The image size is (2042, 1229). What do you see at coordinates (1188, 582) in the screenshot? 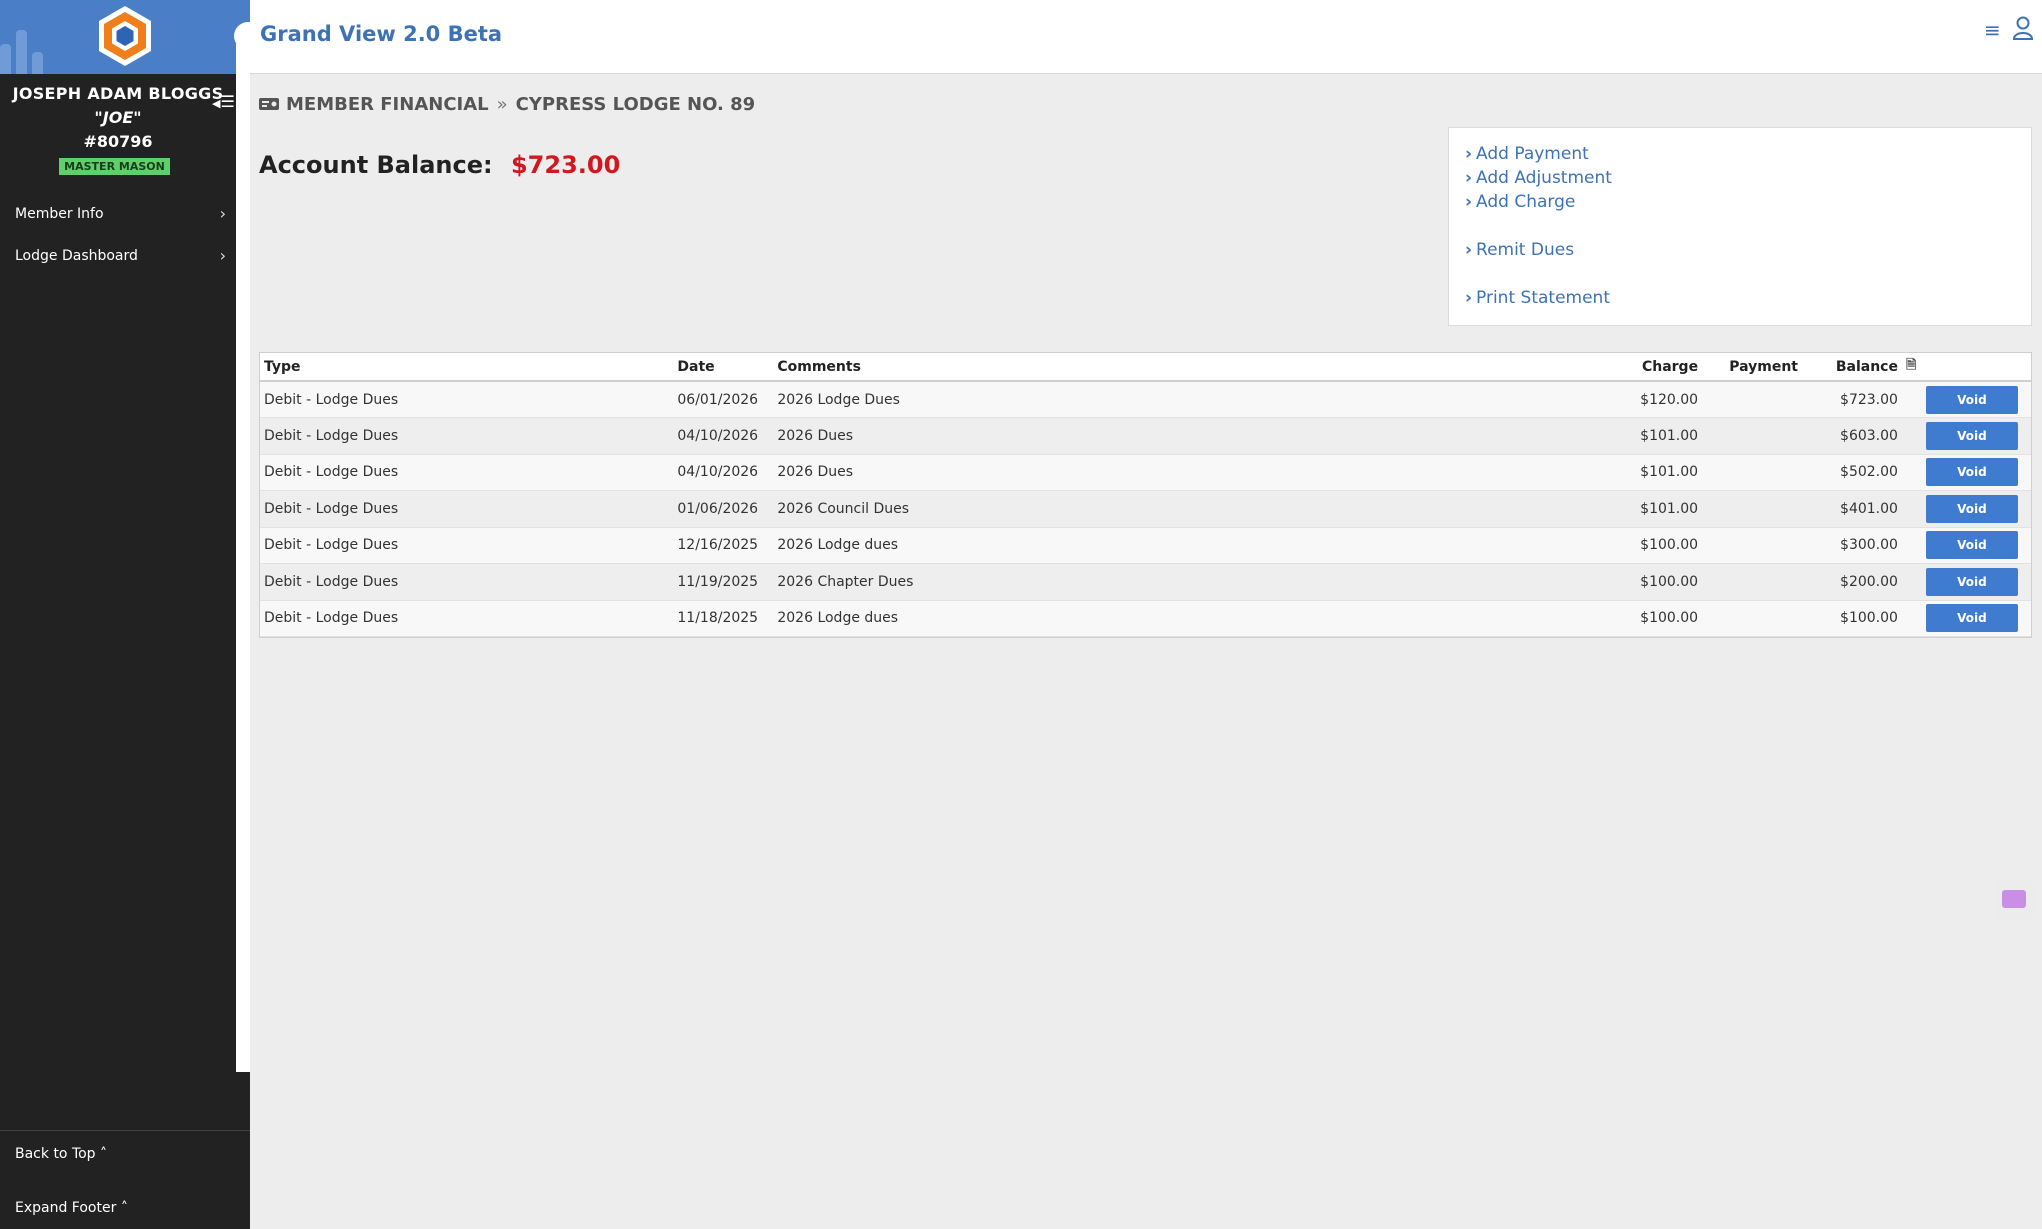
I see `cell-comments: 2026 Chapter Dues` at bounding box center [1188, 582].